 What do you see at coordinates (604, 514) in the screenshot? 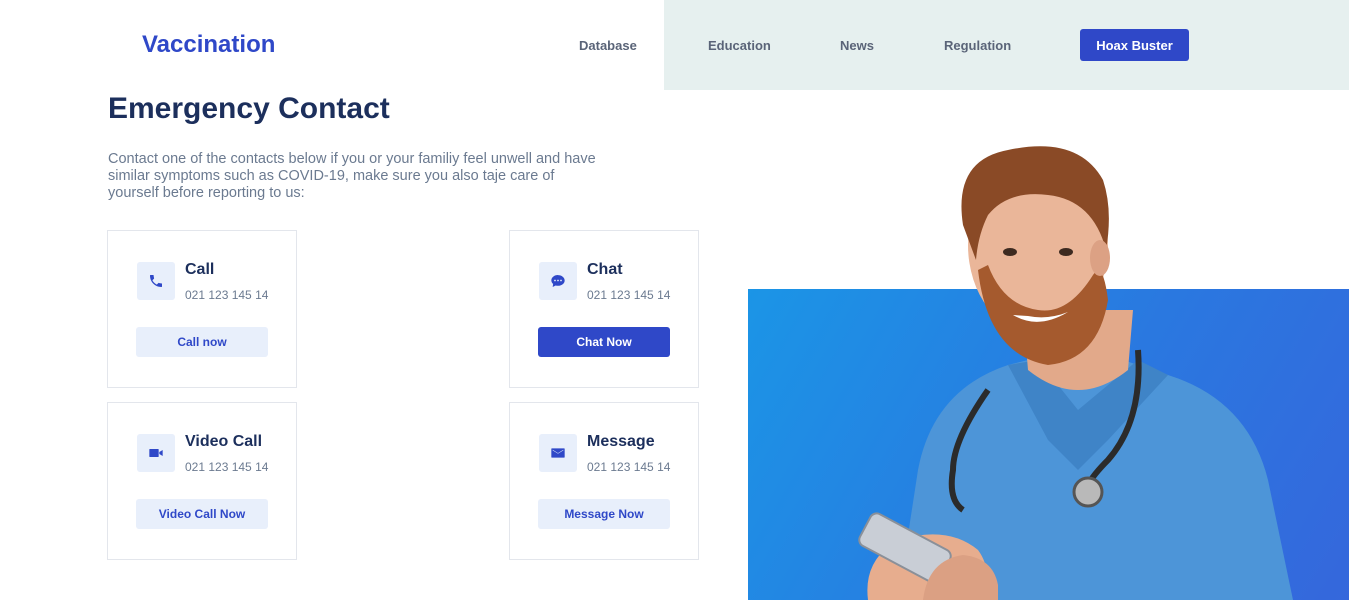
I see `message-now-button: Message Now` at bounding box center [604, 514].